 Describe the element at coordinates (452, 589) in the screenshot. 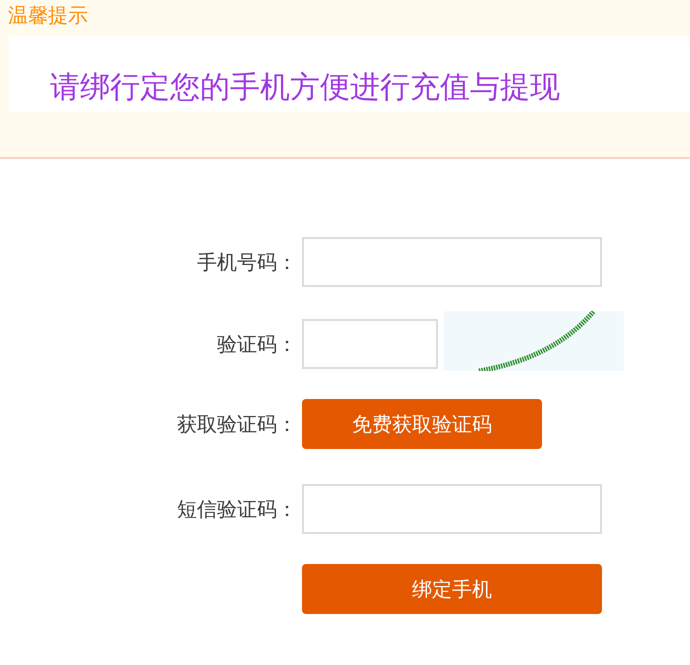

I see `bind-phone-button: 绑定手机` at that location.